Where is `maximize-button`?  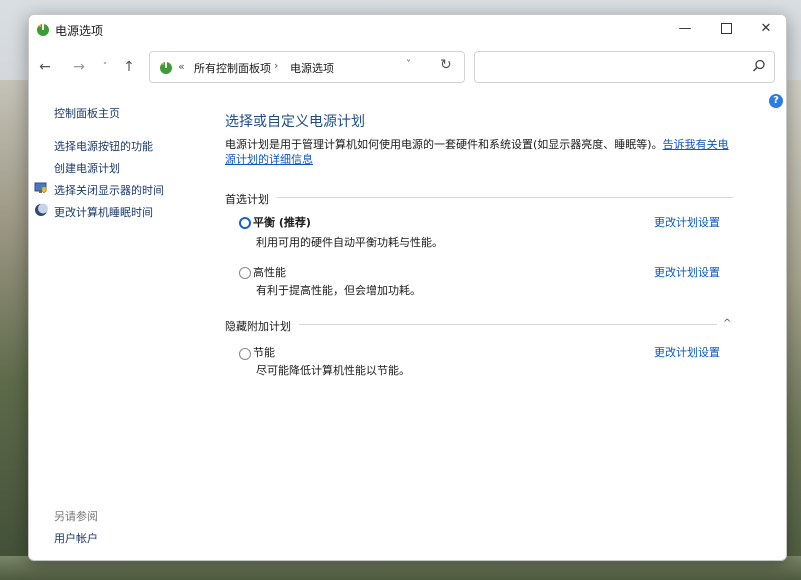
maximize-button is located at coordinates (726, 29).